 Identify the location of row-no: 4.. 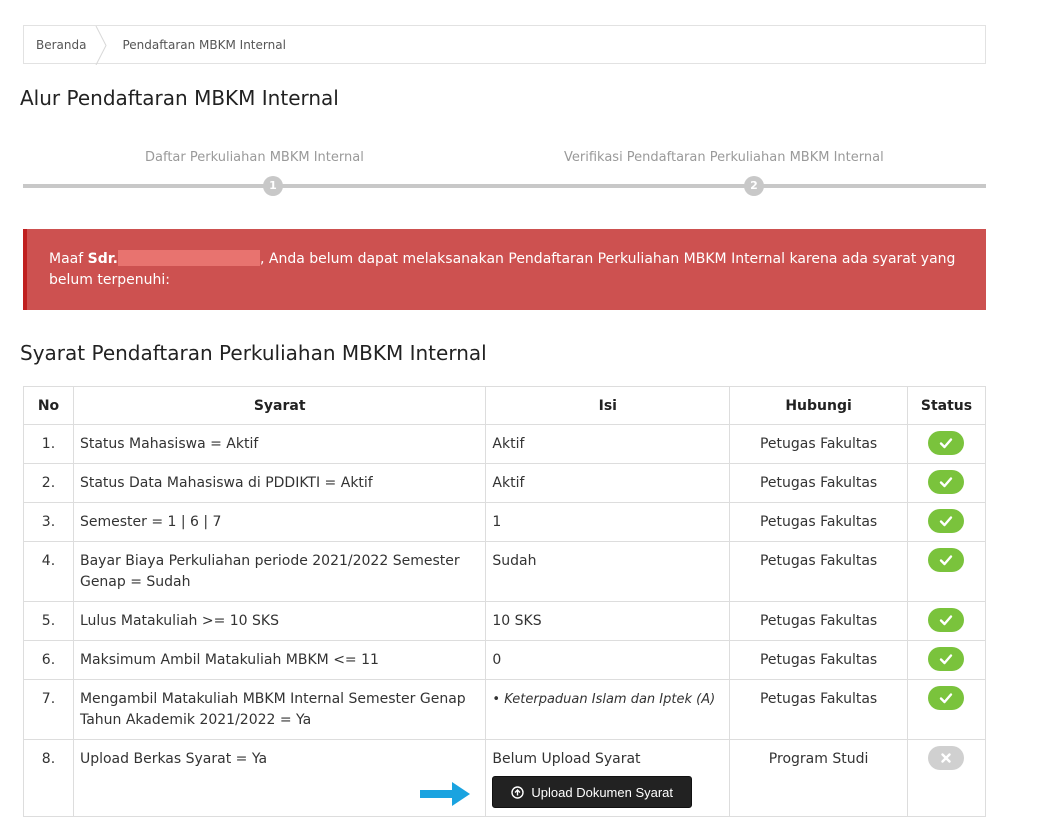
(48, 571).